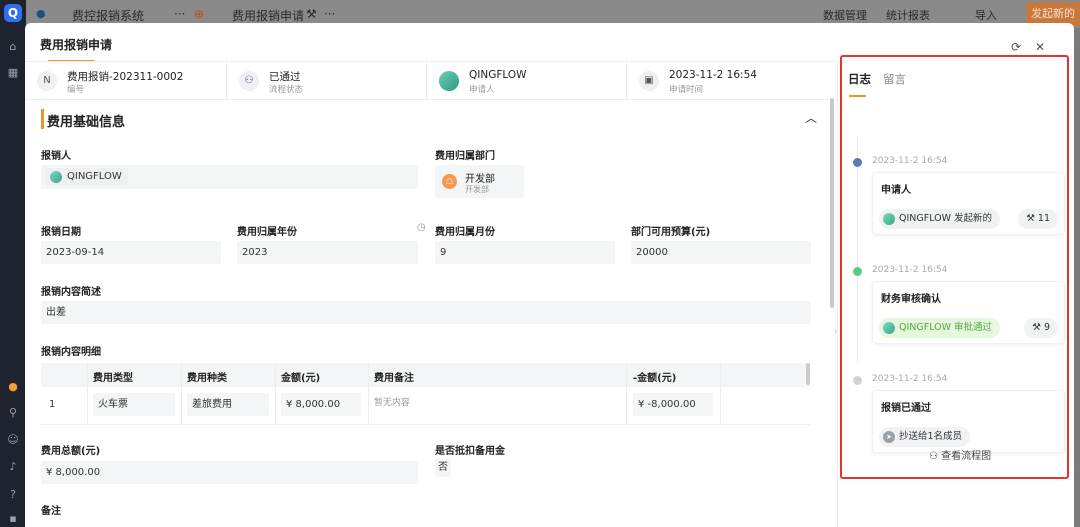  Describe the element at coordinates (47, 81) in the screenshot. I see `hash-icon: N` at that location.